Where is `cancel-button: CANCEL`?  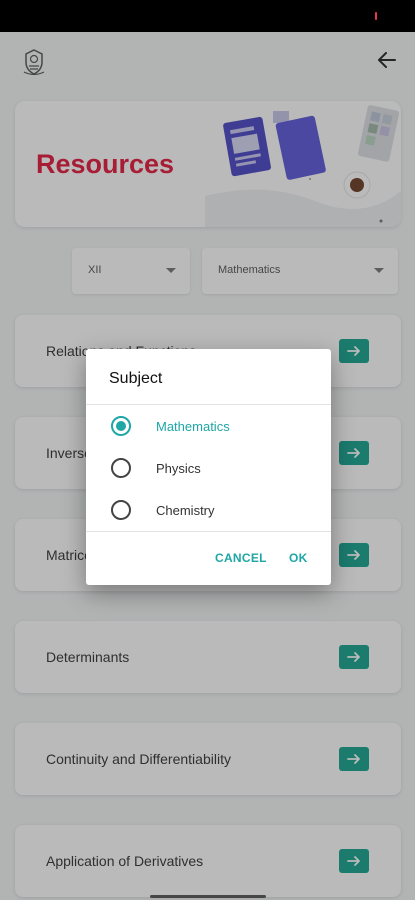
cancel-button: CANCEL is located at coordinates (241, 558).